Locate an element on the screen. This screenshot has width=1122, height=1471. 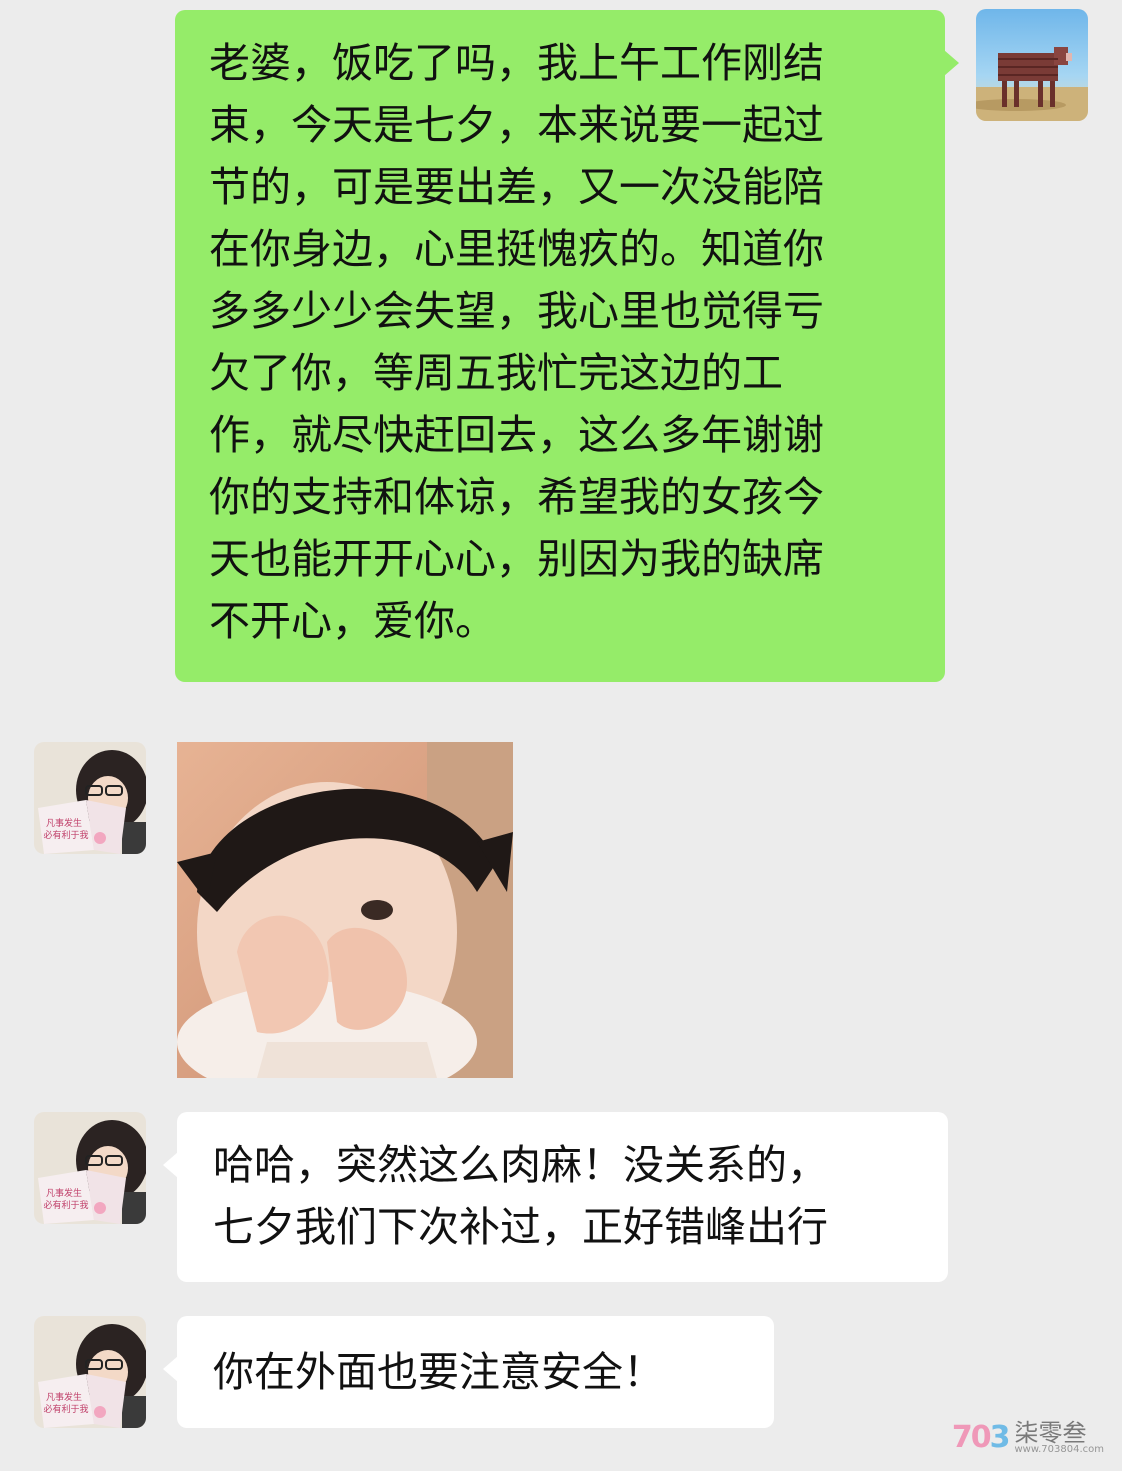
watermark-logo: 703 is located at coordinates (981, 1437).